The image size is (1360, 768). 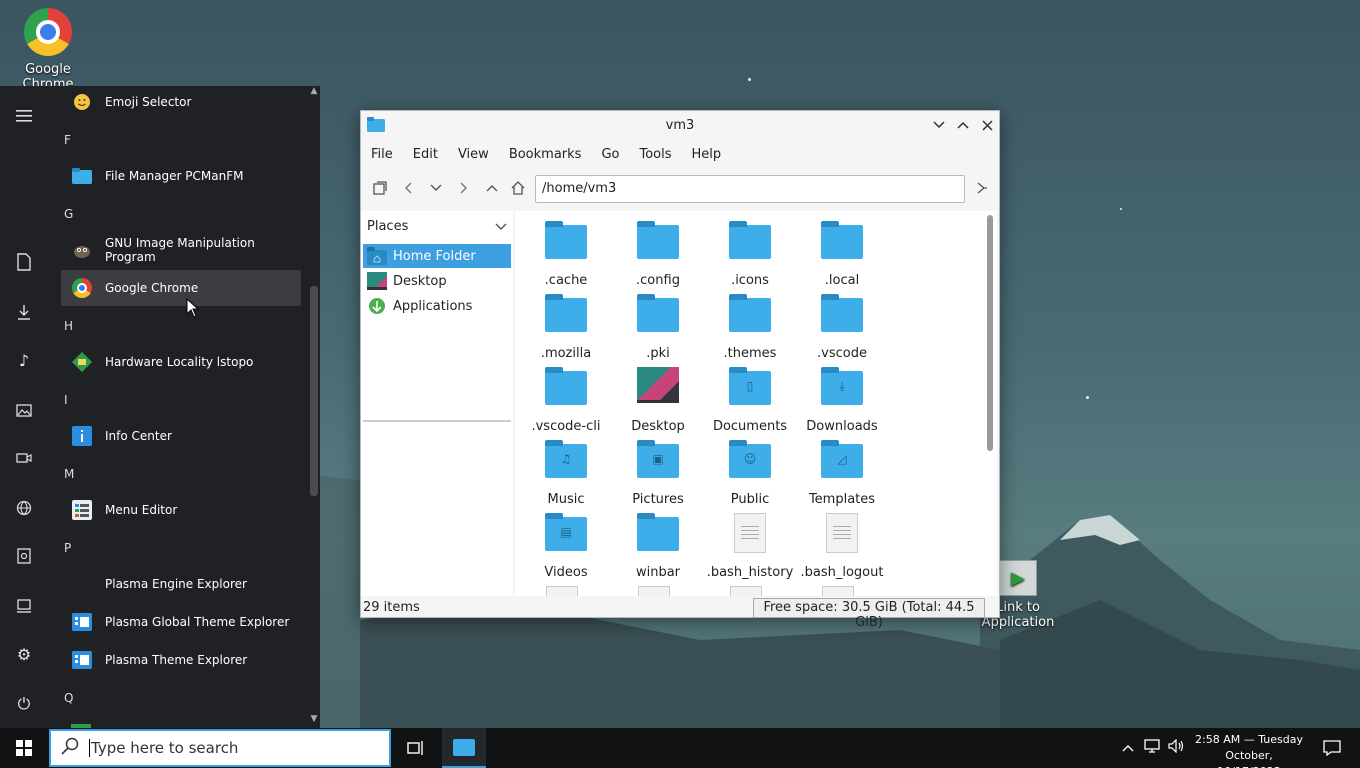 What do you see at coordinates (181, 510) in the screenshot?
I see `app-menu-editor: Menu Editor` at bounding box center [181, 510].